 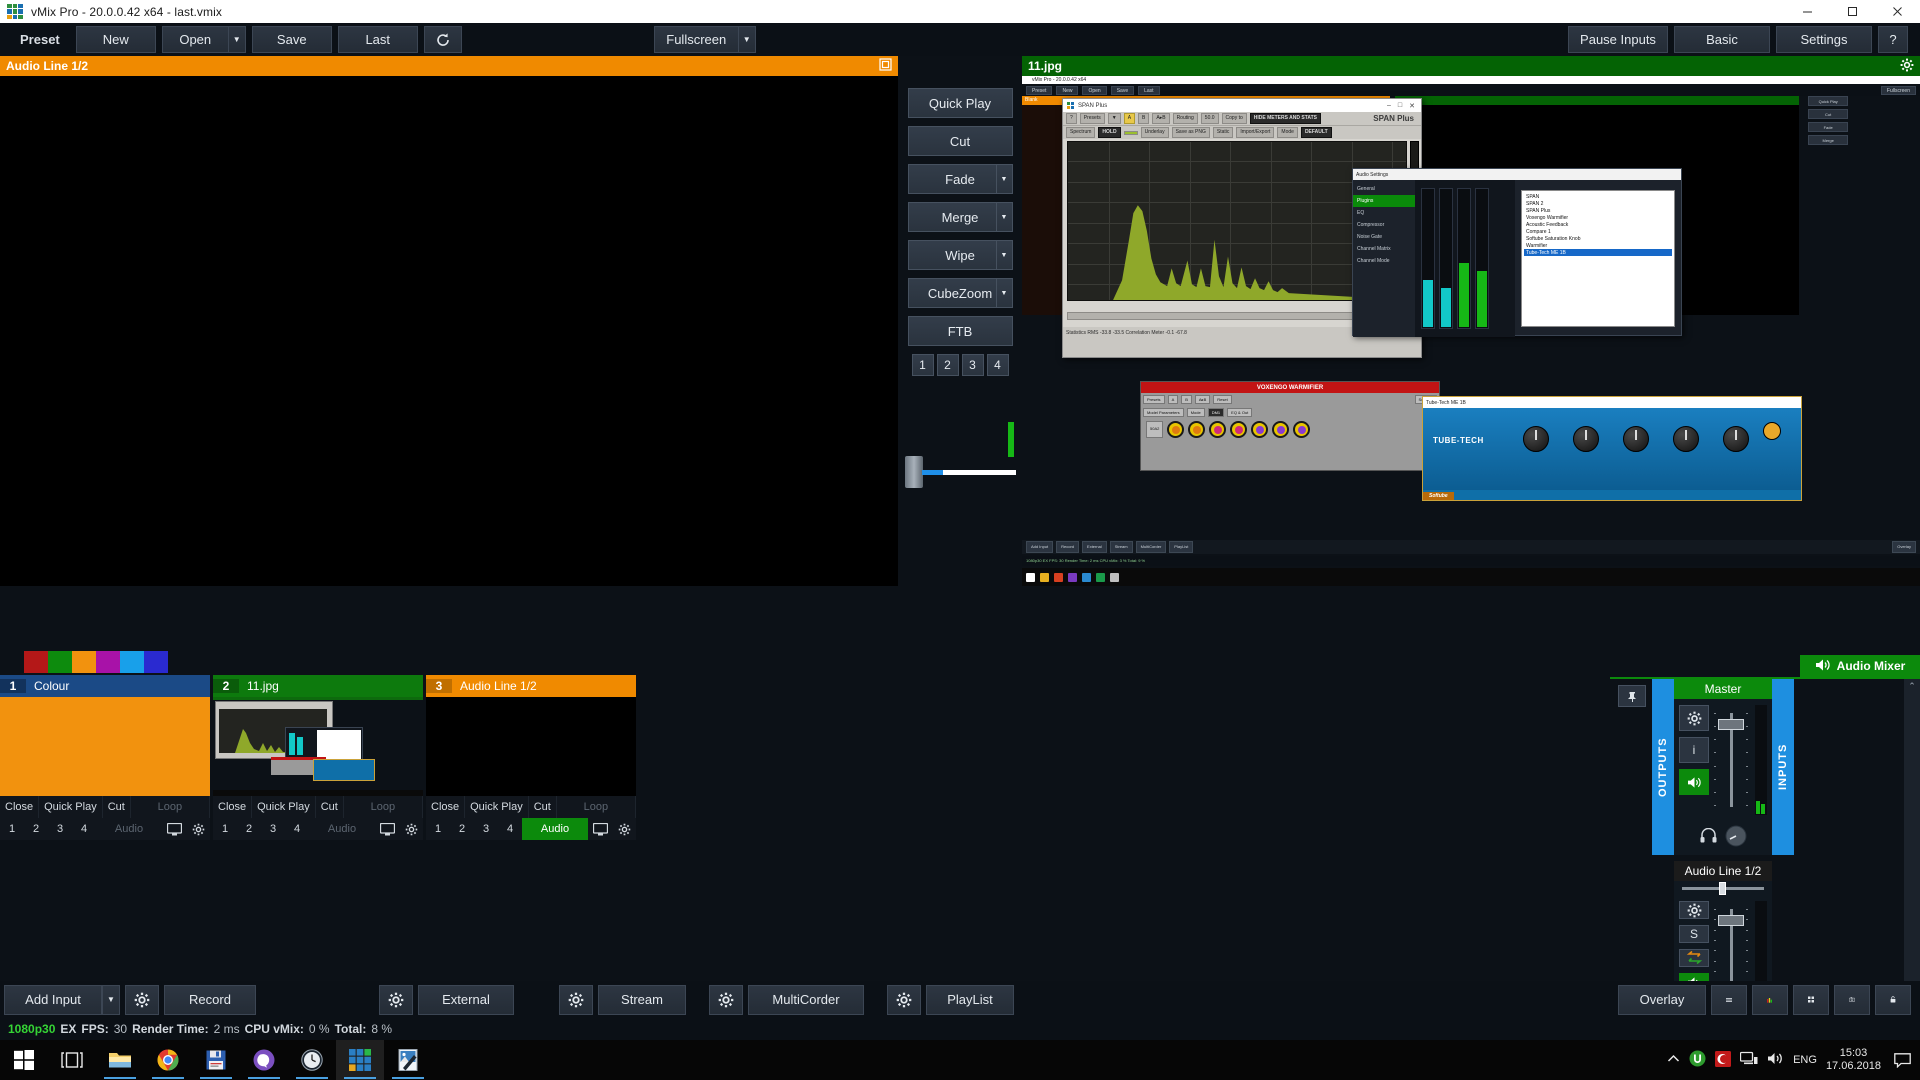 I want to click on swatch-navy, so click(x=156, y=662).